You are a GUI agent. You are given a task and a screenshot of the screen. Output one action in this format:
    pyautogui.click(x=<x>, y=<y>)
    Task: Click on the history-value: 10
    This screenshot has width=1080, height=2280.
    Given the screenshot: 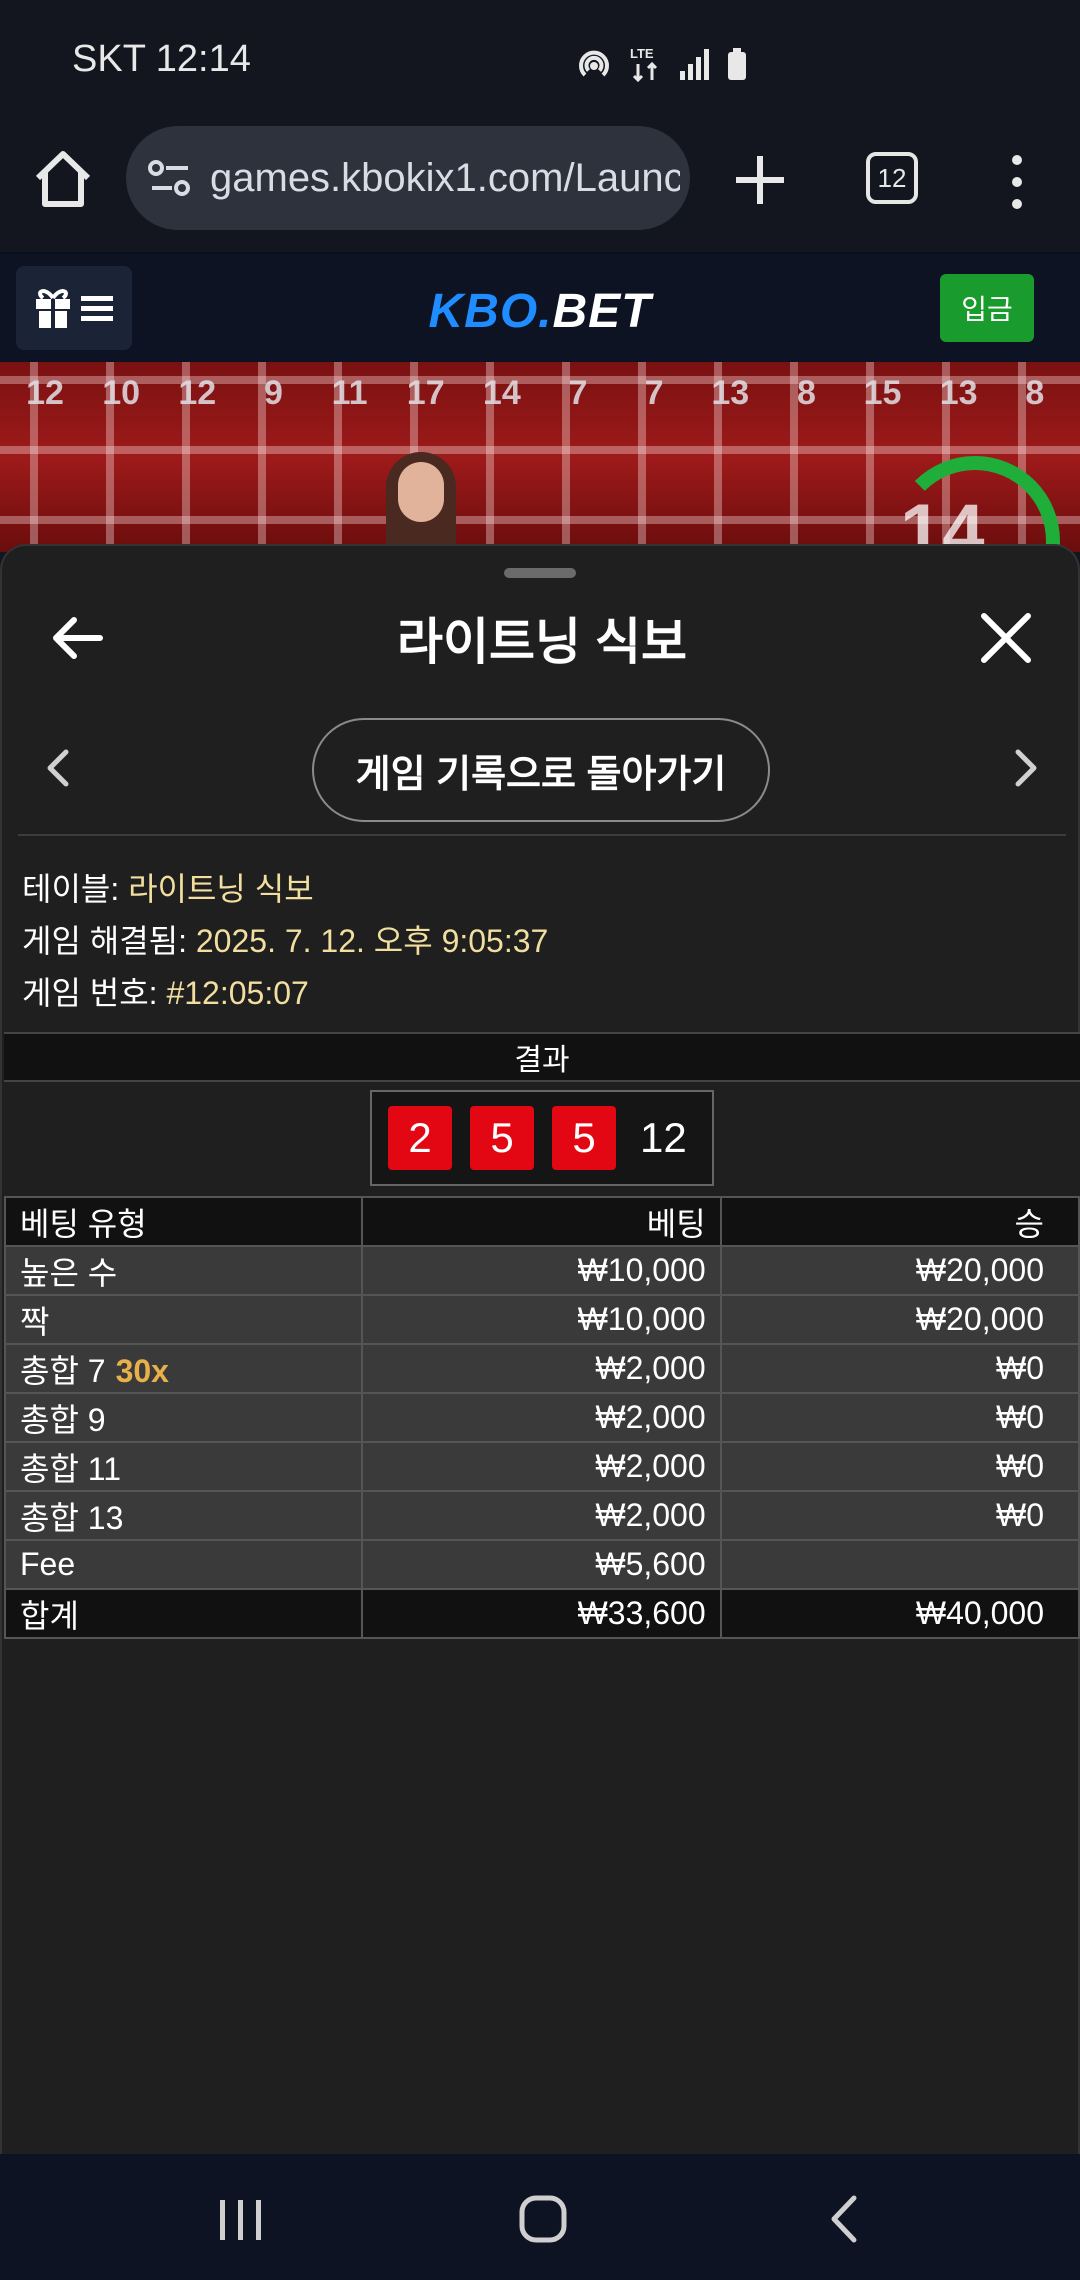 What is the action you would take?
    pyautogui.click(x=121, y=393)
    